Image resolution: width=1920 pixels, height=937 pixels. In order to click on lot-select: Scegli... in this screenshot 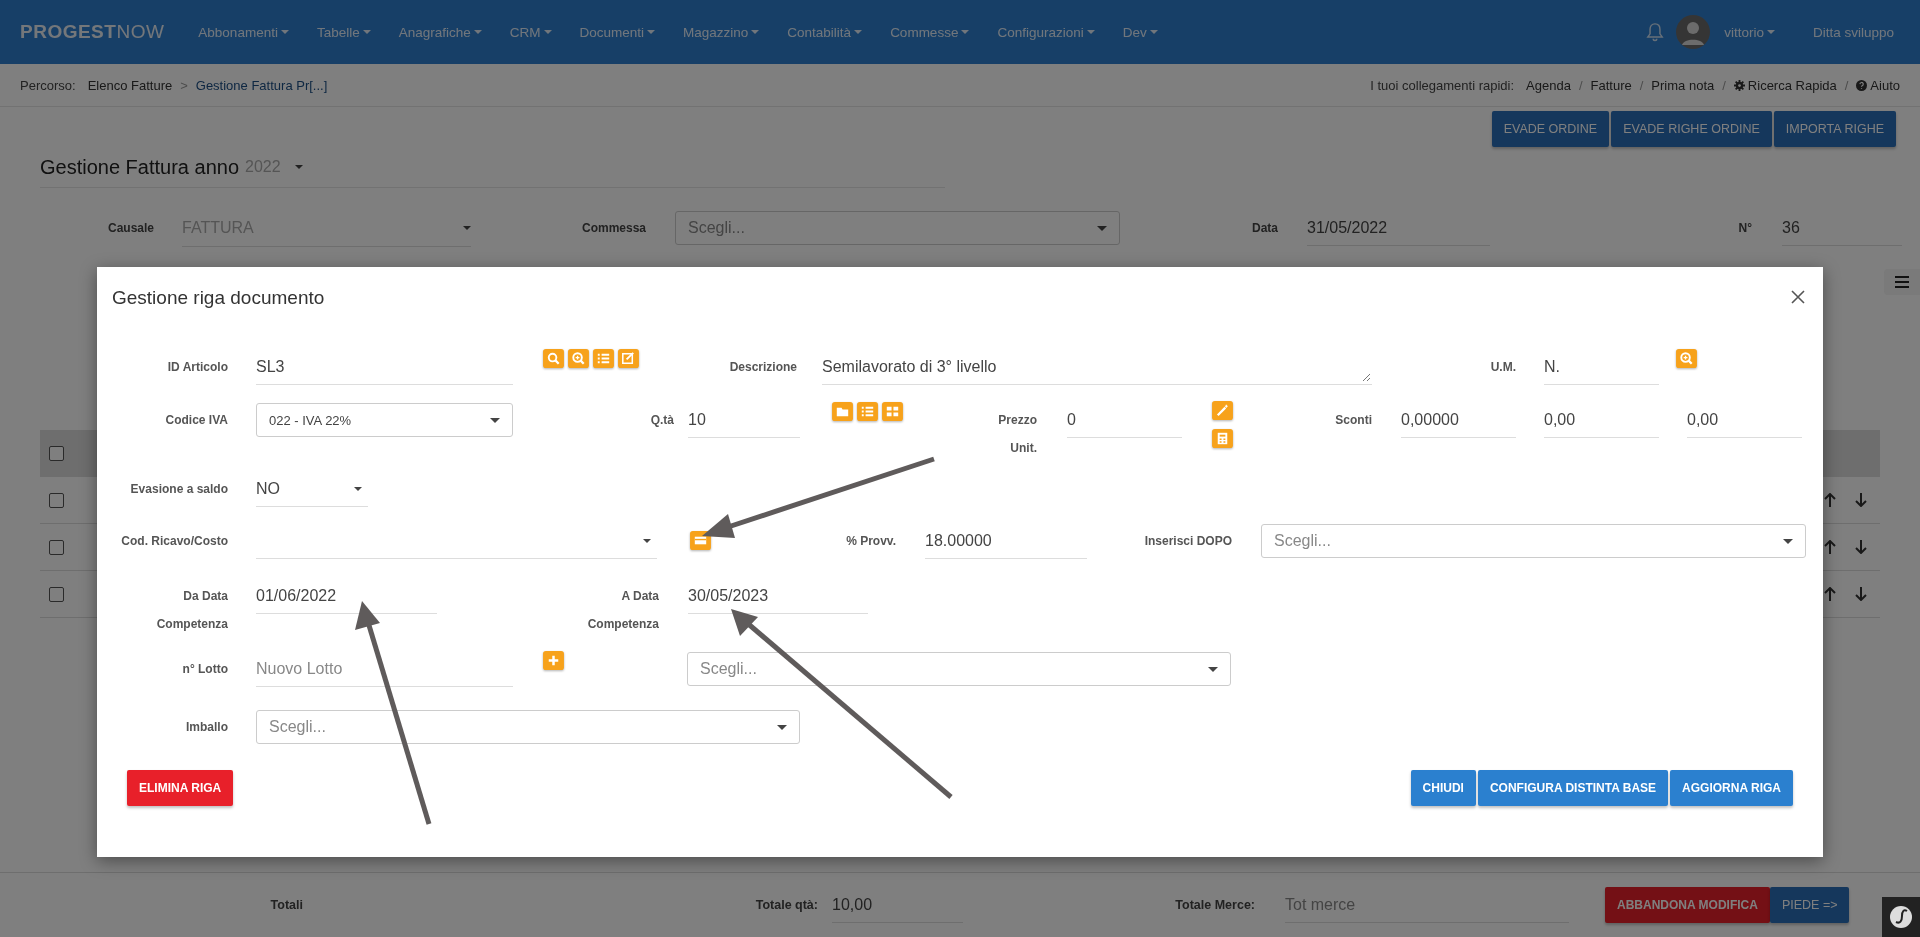, I will do `click(959, 669)`.